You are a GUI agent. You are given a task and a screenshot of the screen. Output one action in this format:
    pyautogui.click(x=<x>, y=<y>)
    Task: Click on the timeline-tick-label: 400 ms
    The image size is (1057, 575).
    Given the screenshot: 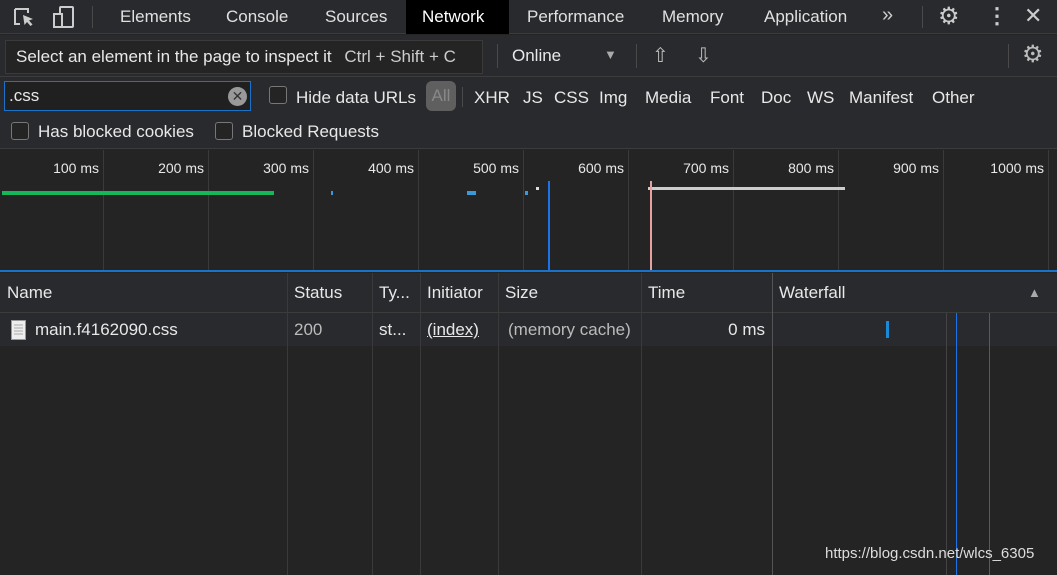 What is the action you would take?
    pyautogui.click(x=391, y=168)
    